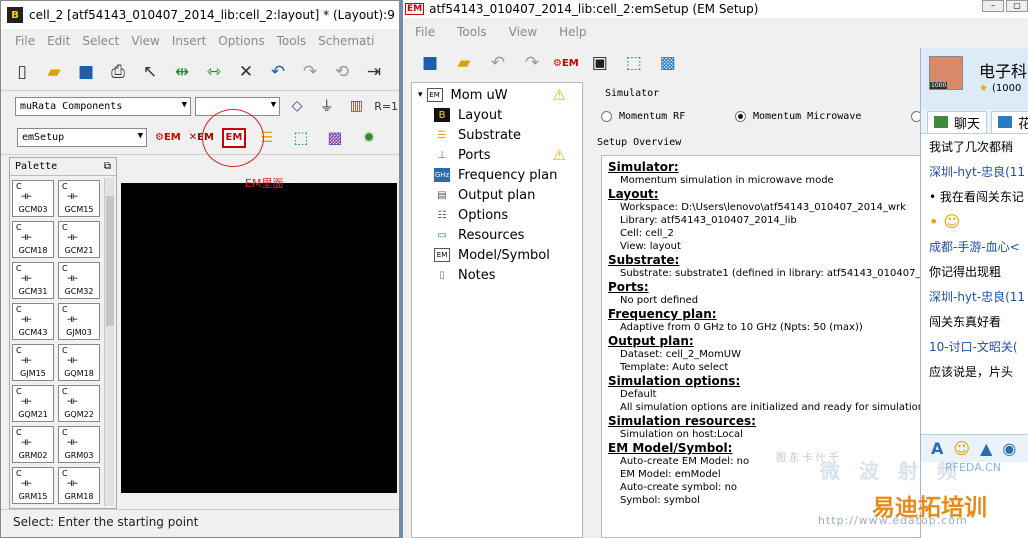 The image size is (1028, 538). Describe the element at coordinates (946, 73) in the screenshot. I see `group-avatar: 1000` at that location.